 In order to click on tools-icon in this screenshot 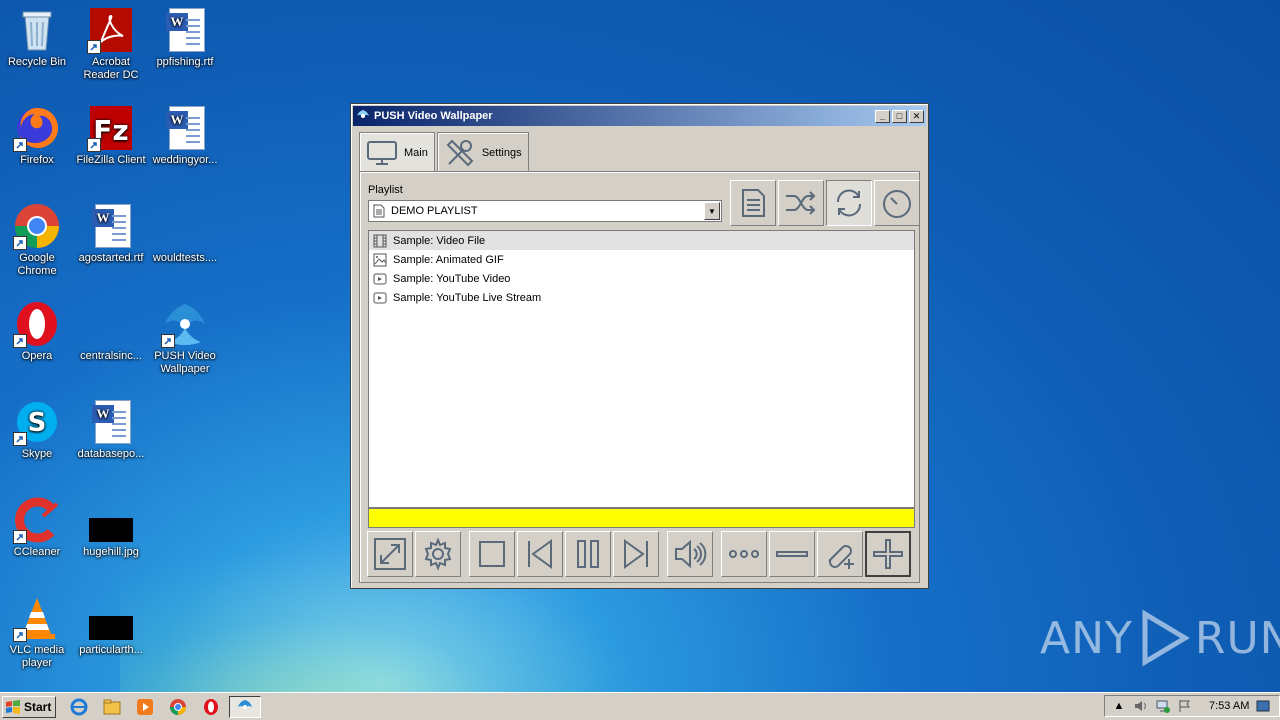, I will do `click(460, 152)`.